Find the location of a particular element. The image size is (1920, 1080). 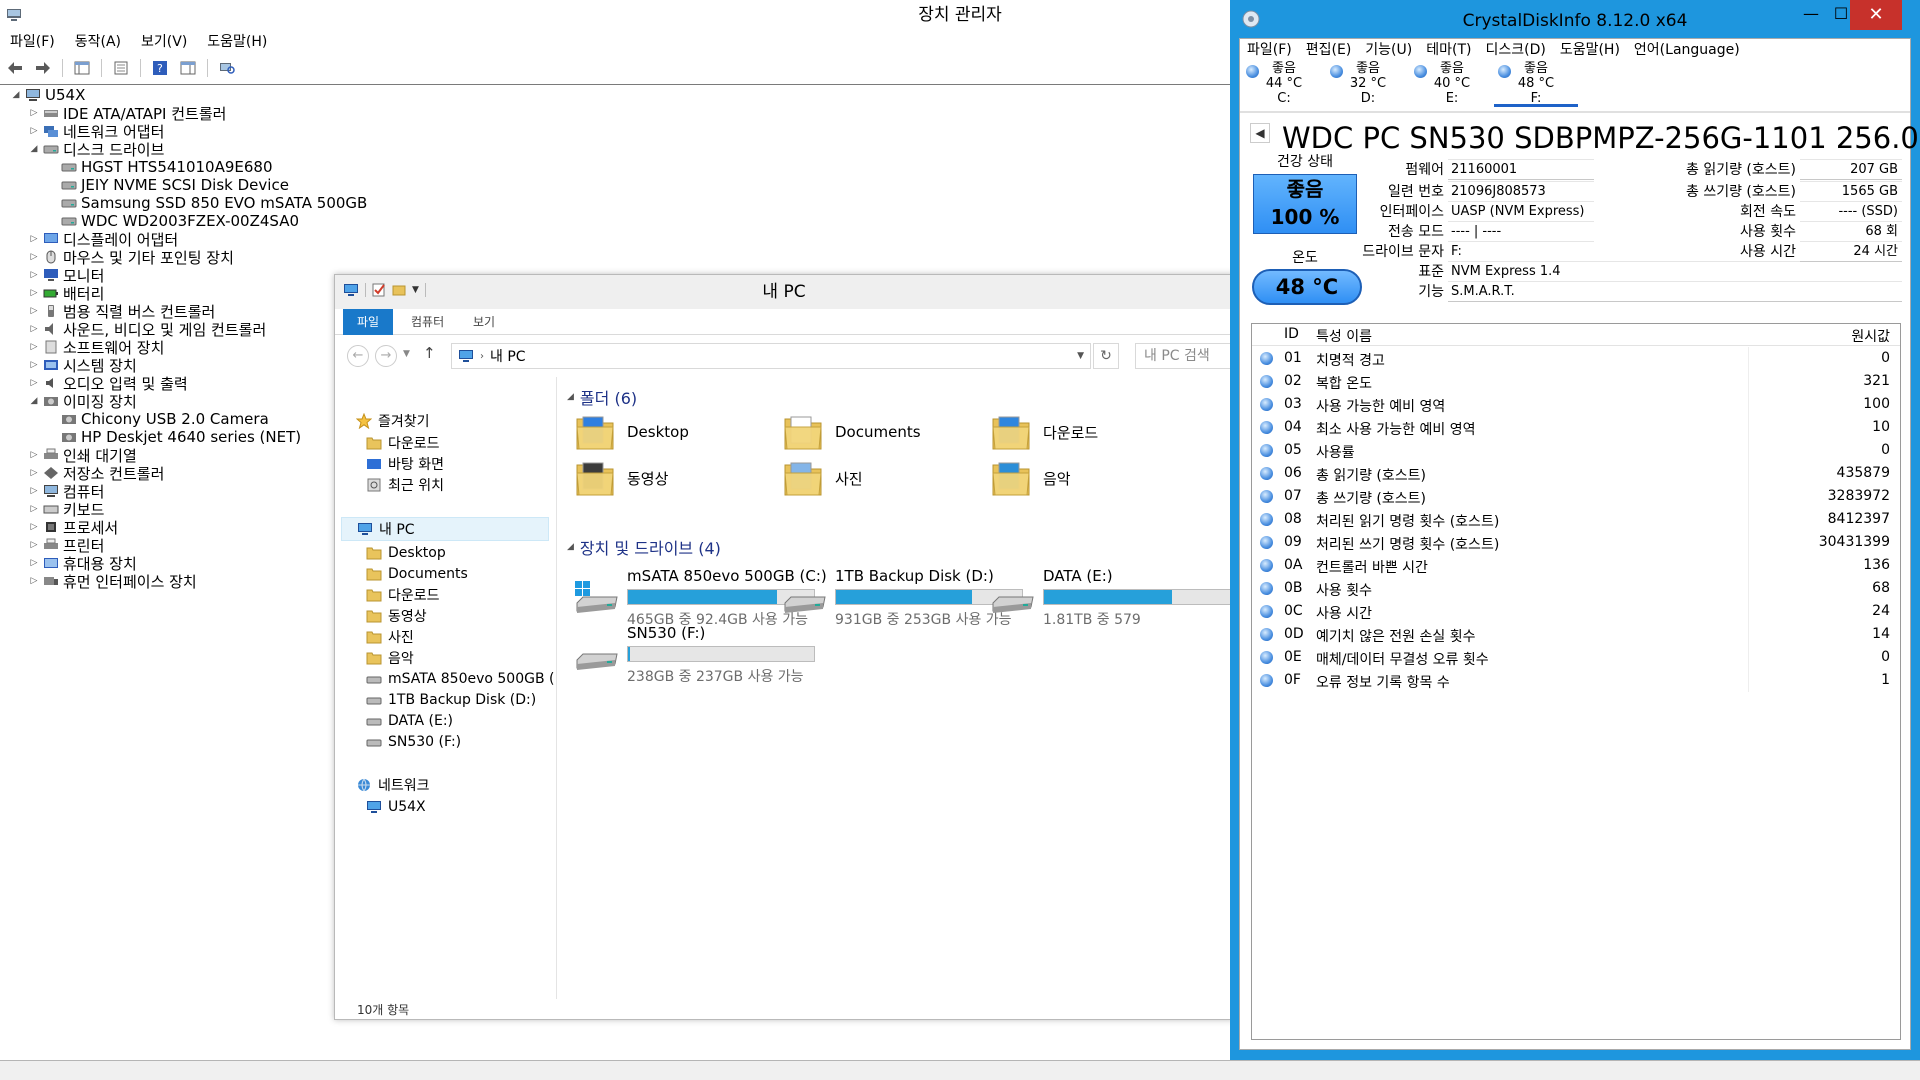

forward-button: → is located at coordinates (386, 356).